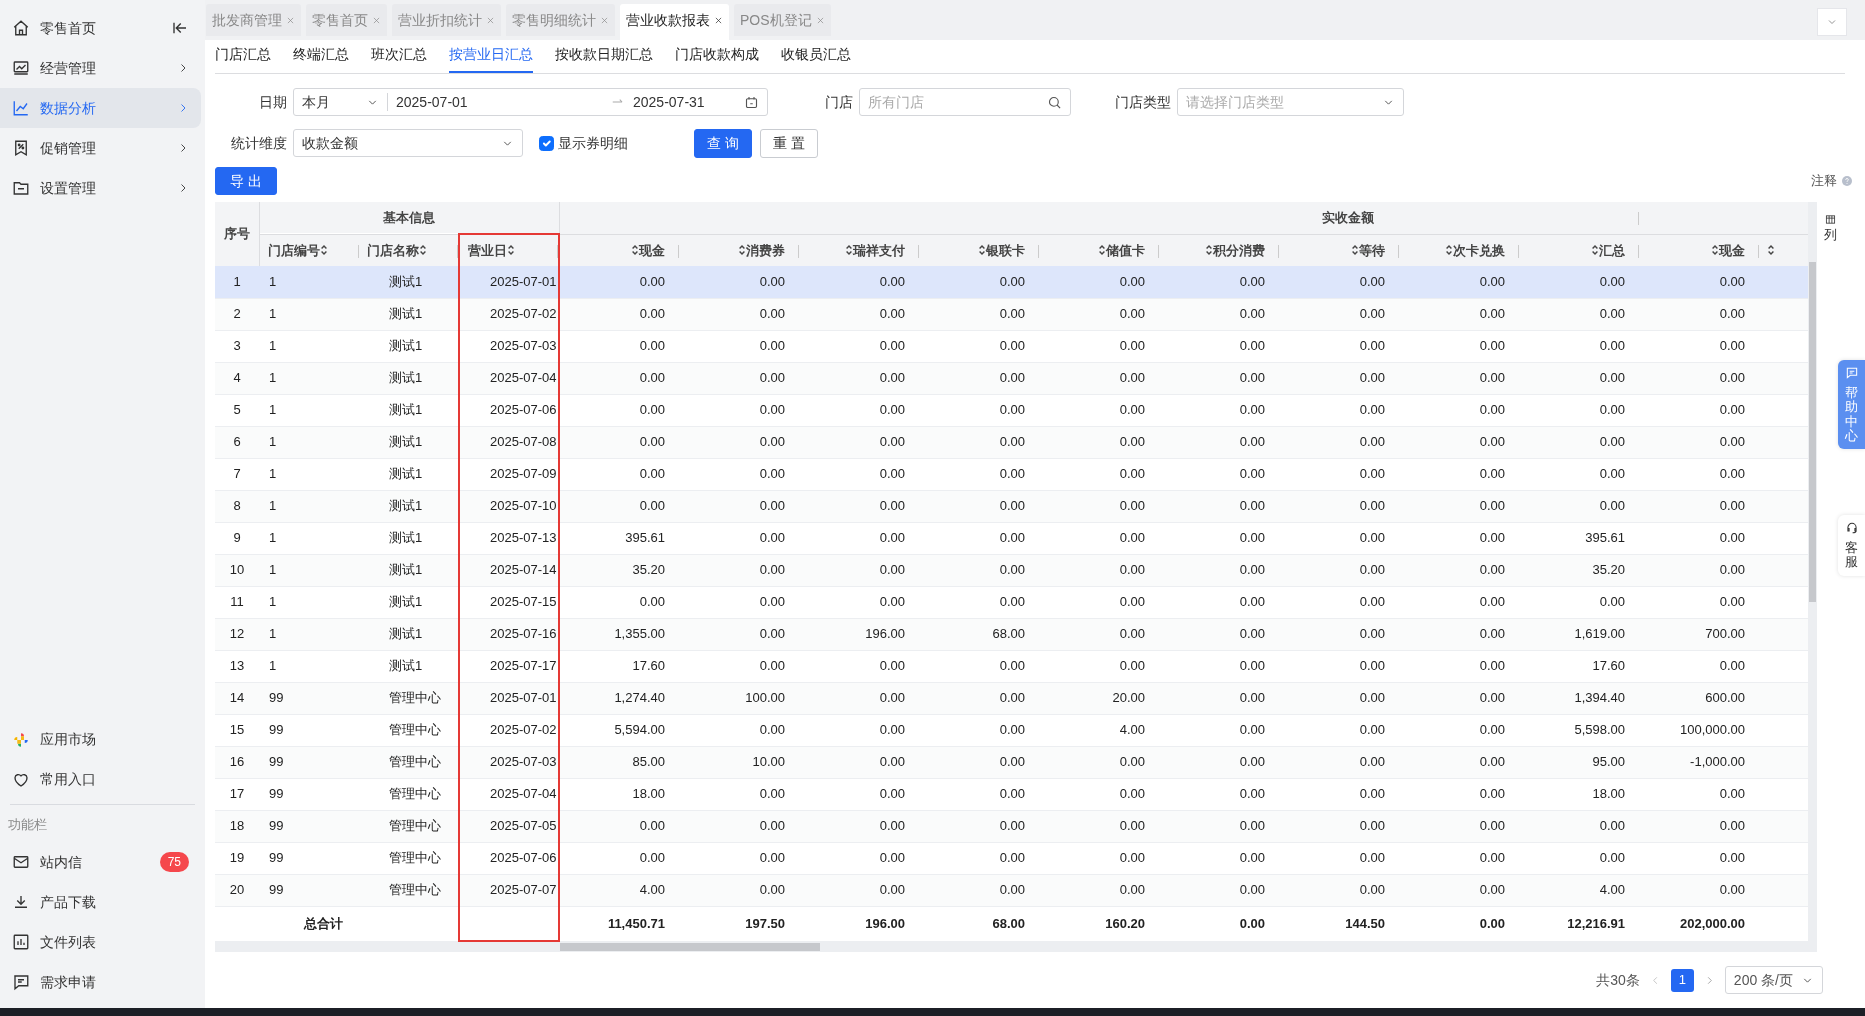 Image resolution: width=1865 pixels, height=1016 pixels. I want to click on table-cell: 18.00, so click(1609, 794).